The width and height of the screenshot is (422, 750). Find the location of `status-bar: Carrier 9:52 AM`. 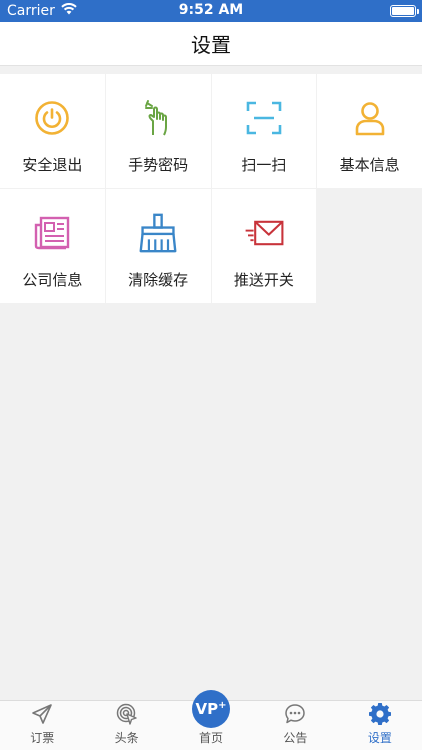

status-bar: Carrier 9:52 AM is located at coordinates (211, 11).